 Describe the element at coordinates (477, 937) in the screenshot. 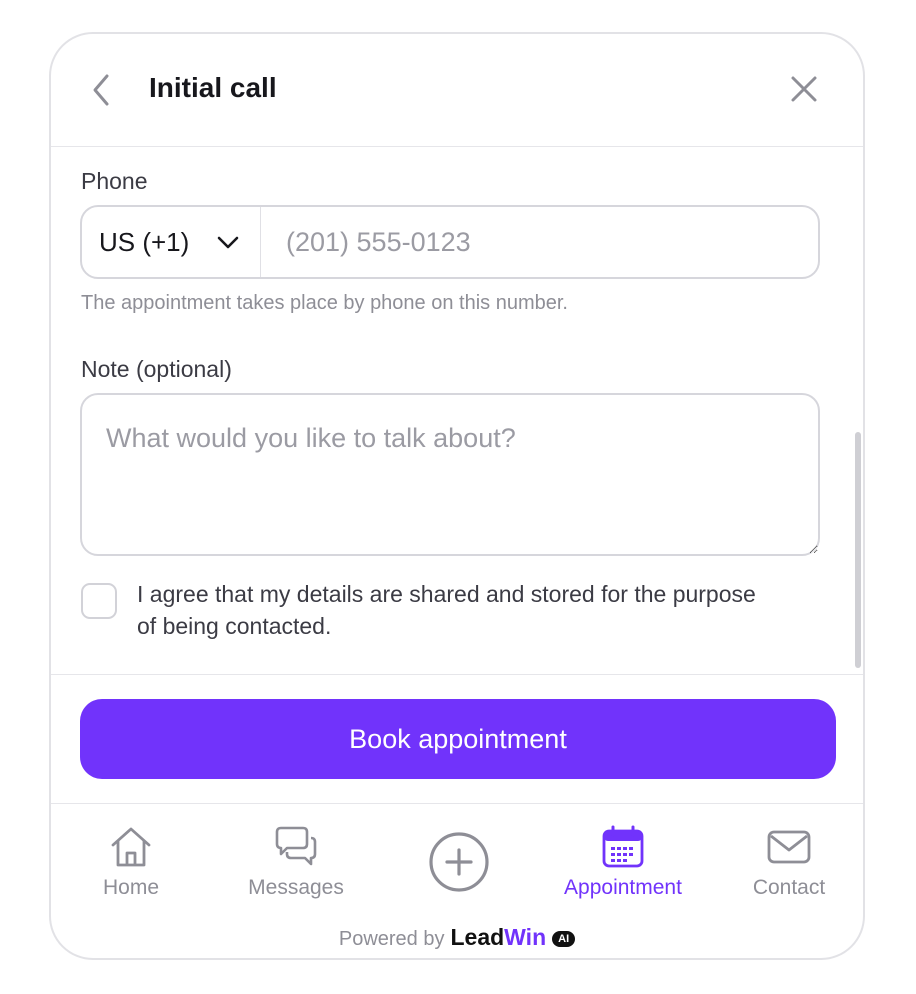

I see `brand-lead: Lead` at that location.